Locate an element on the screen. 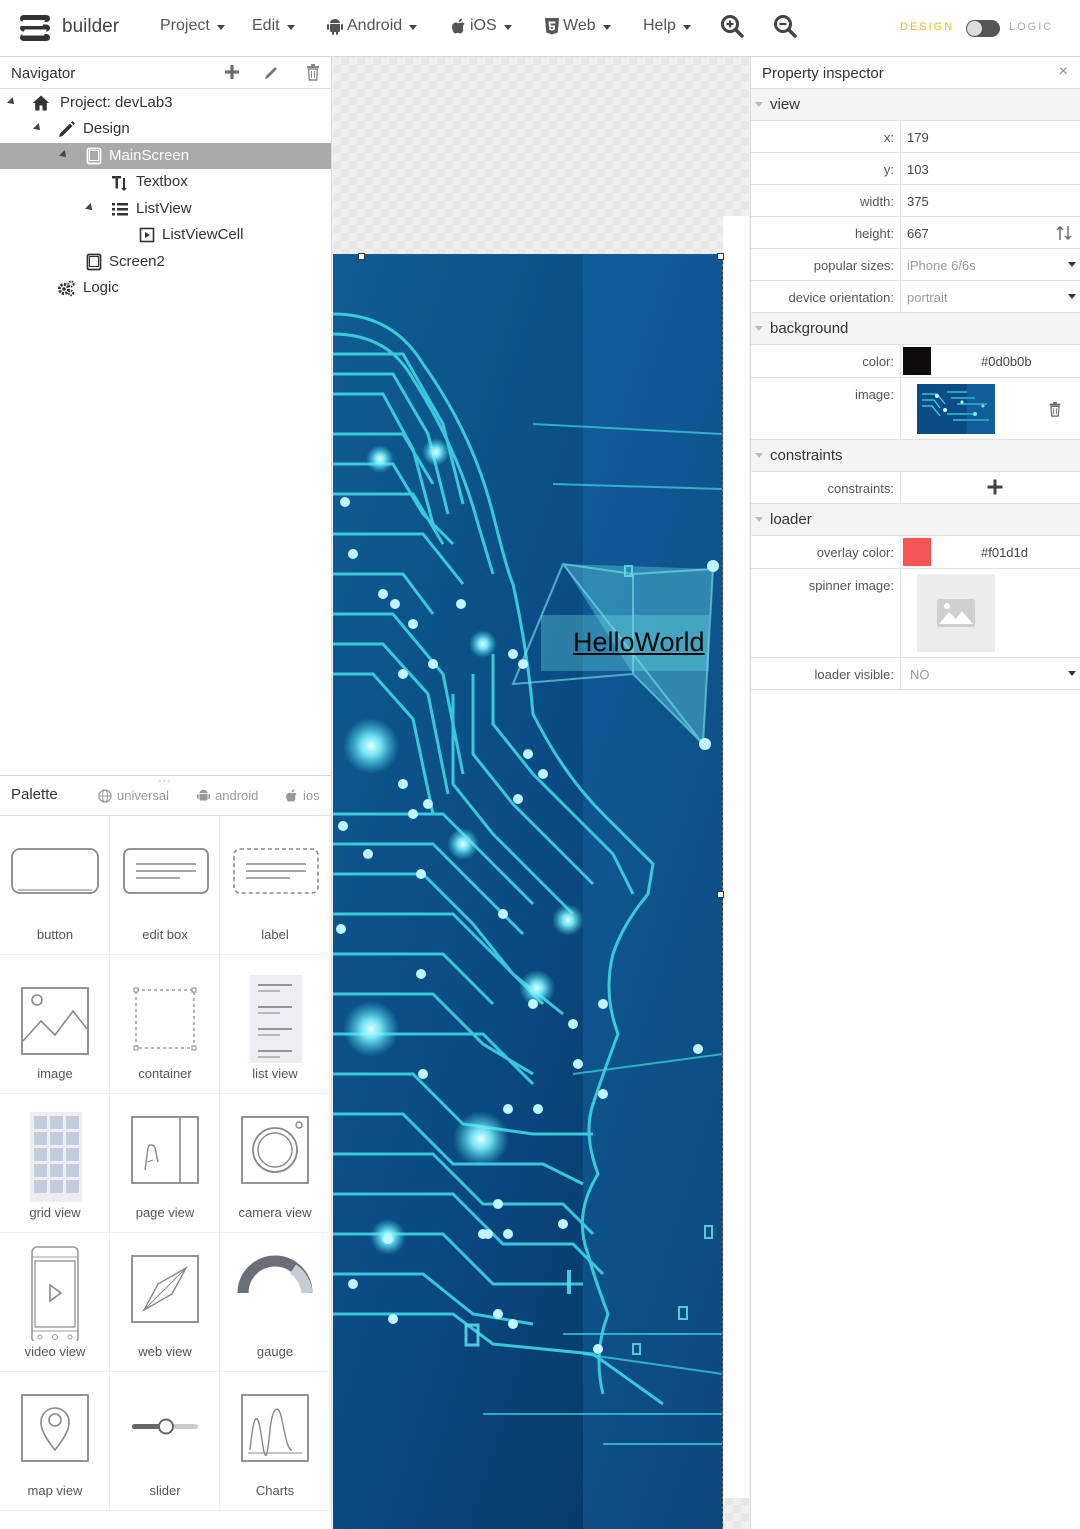  edit-pencil-icon is located at coordinates (272, 72).